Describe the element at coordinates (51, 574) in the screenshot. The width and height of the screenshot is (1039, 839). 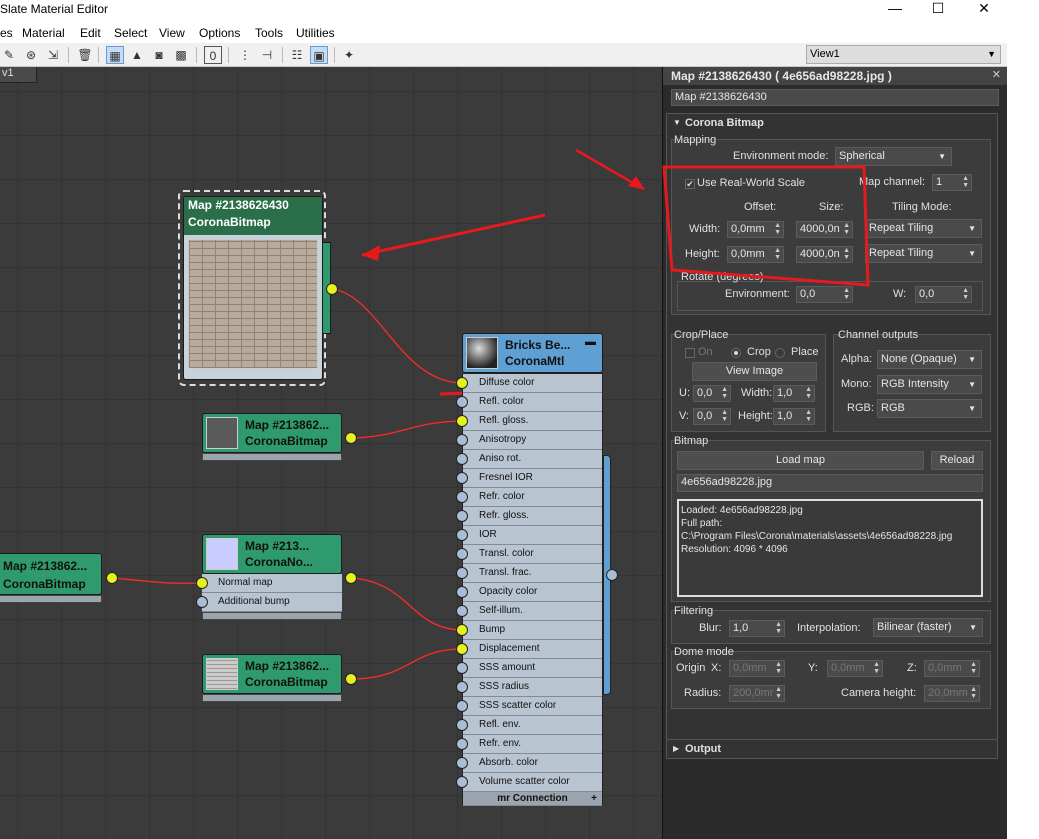
I see `node-bitmap-left: Map #213862... CoronaBitmap` at that location.